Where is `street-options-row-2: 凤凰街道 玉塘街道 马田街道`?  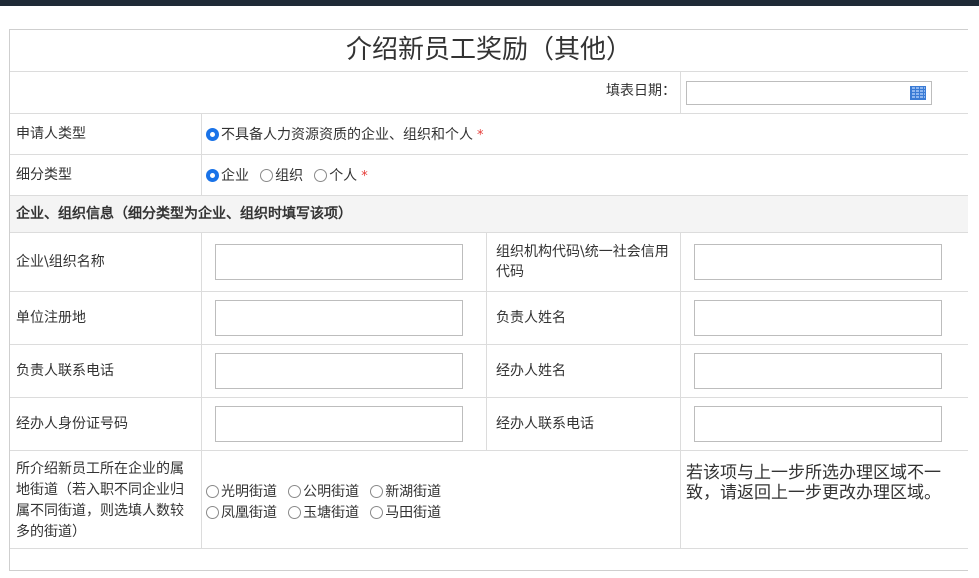 street-options-row-2: 凤凰街道 玉塘街道 马田街道 is located at coordinates (441, 512).